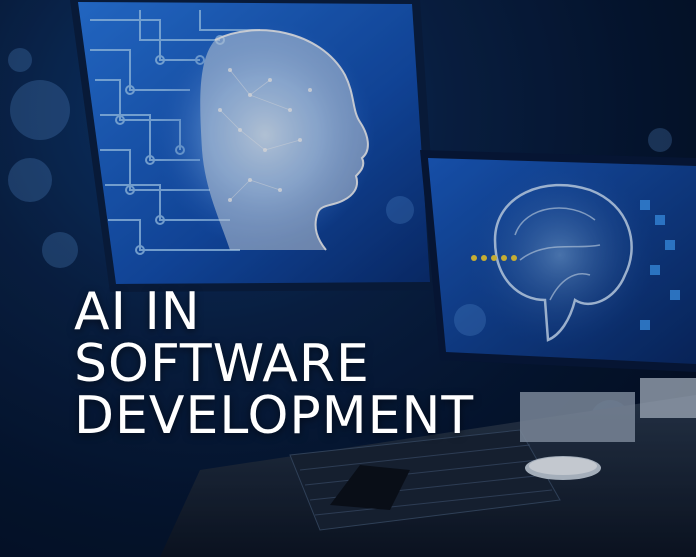 Image resolution: width=696 pixels, height=557 pixels. Describe the element at coordinates (137, 312) in the screenshot. I see `headline-line-1: AI IN` at that location.